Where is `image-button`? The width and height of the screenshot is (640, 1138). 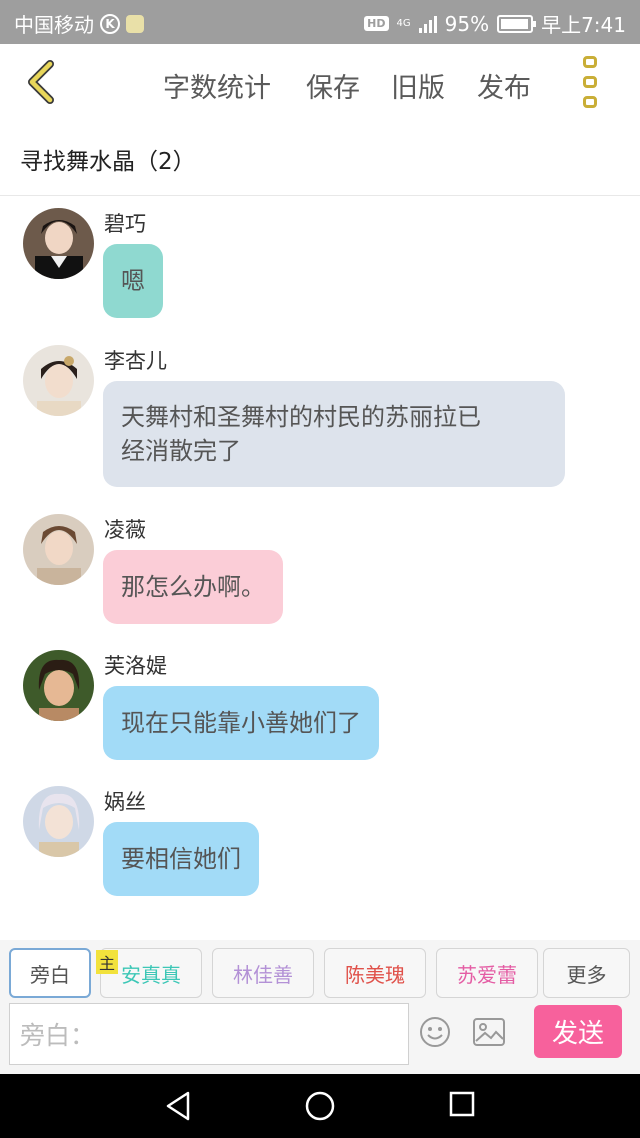
image-button is located at coordinates (489, 1032).